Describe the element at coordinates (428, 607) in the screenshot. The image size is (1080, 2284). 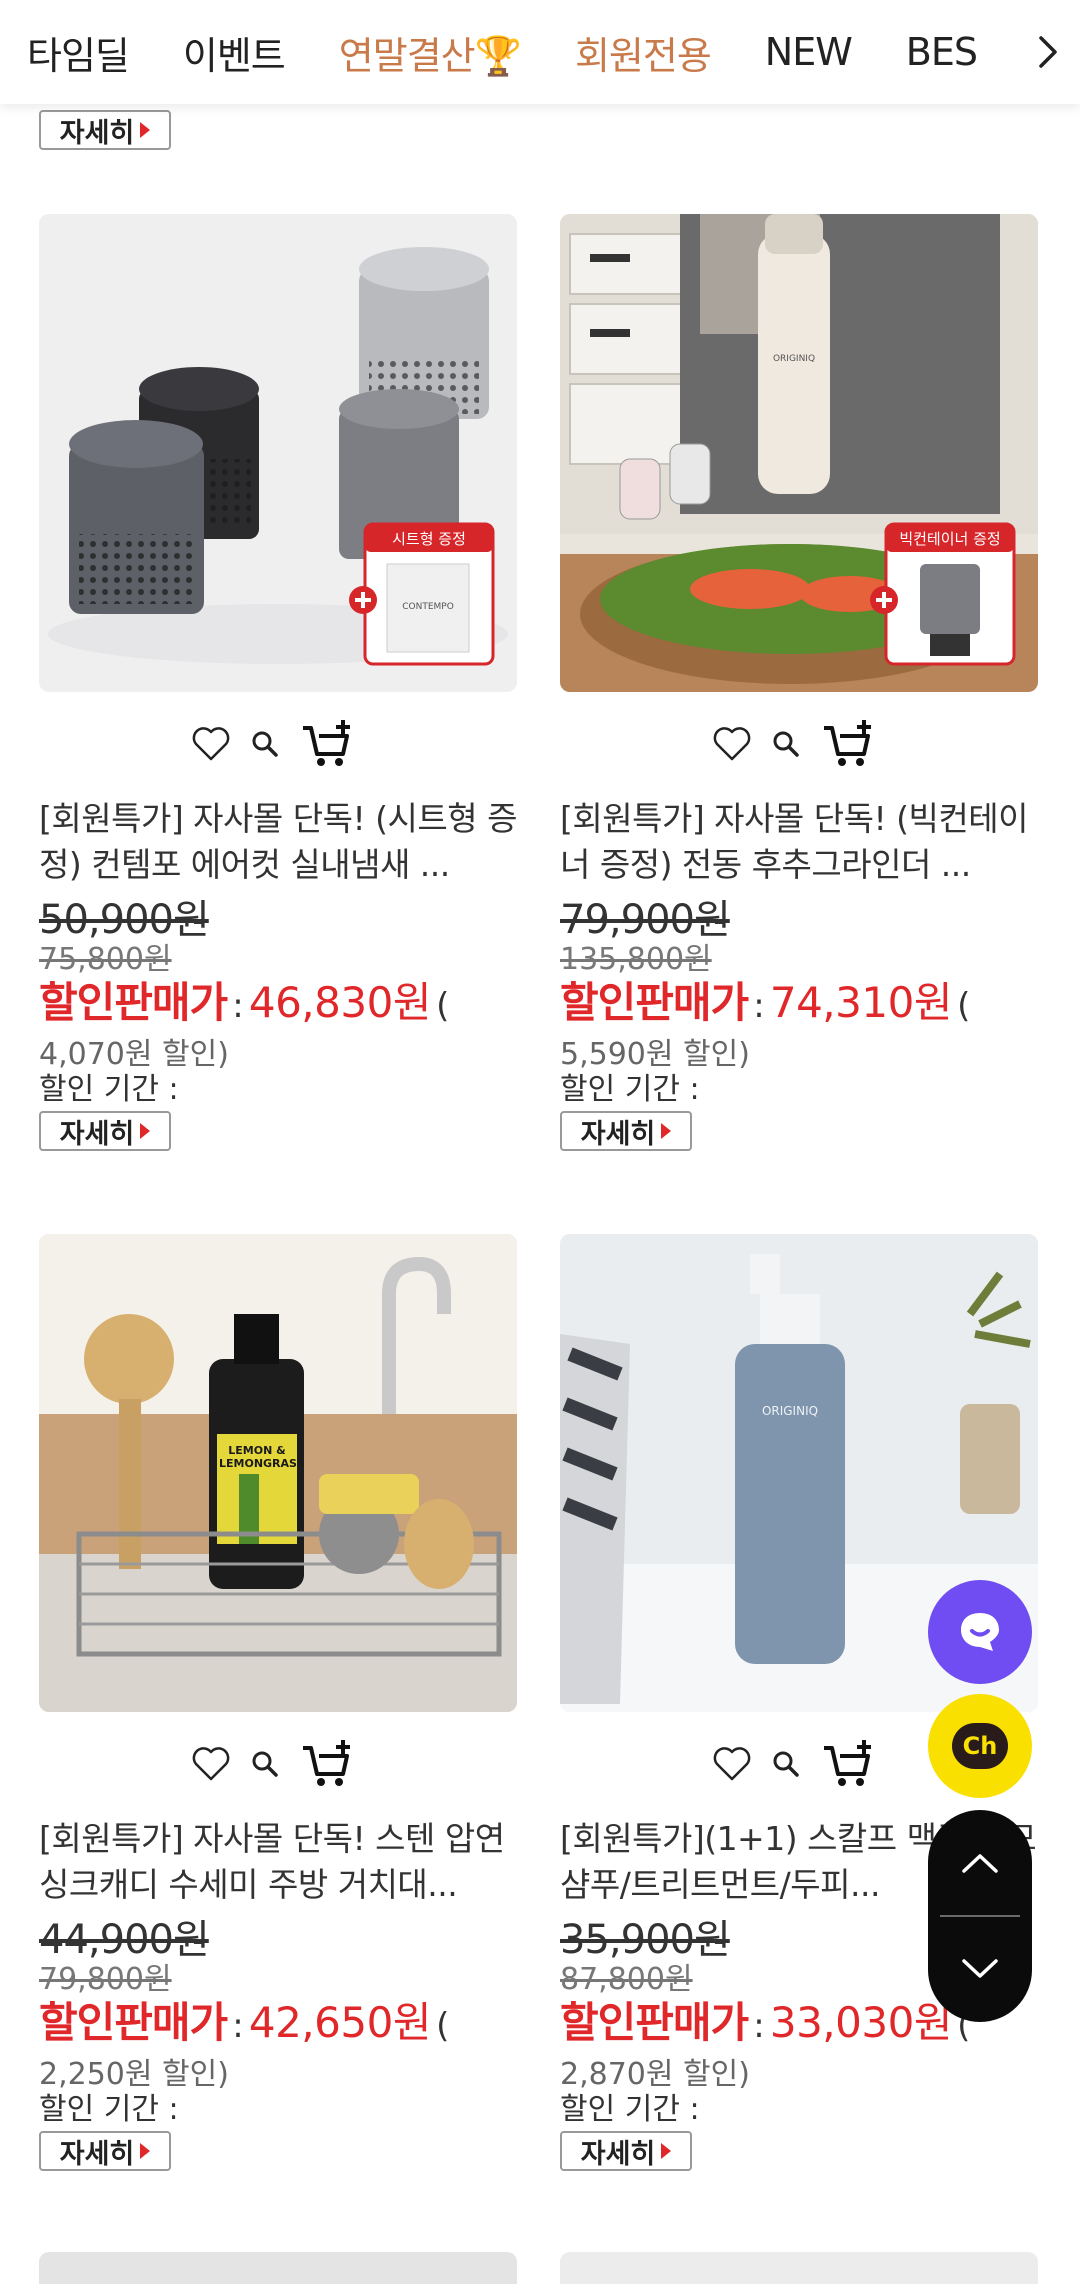
I see `brand-label: CONTEMPO` at that location.